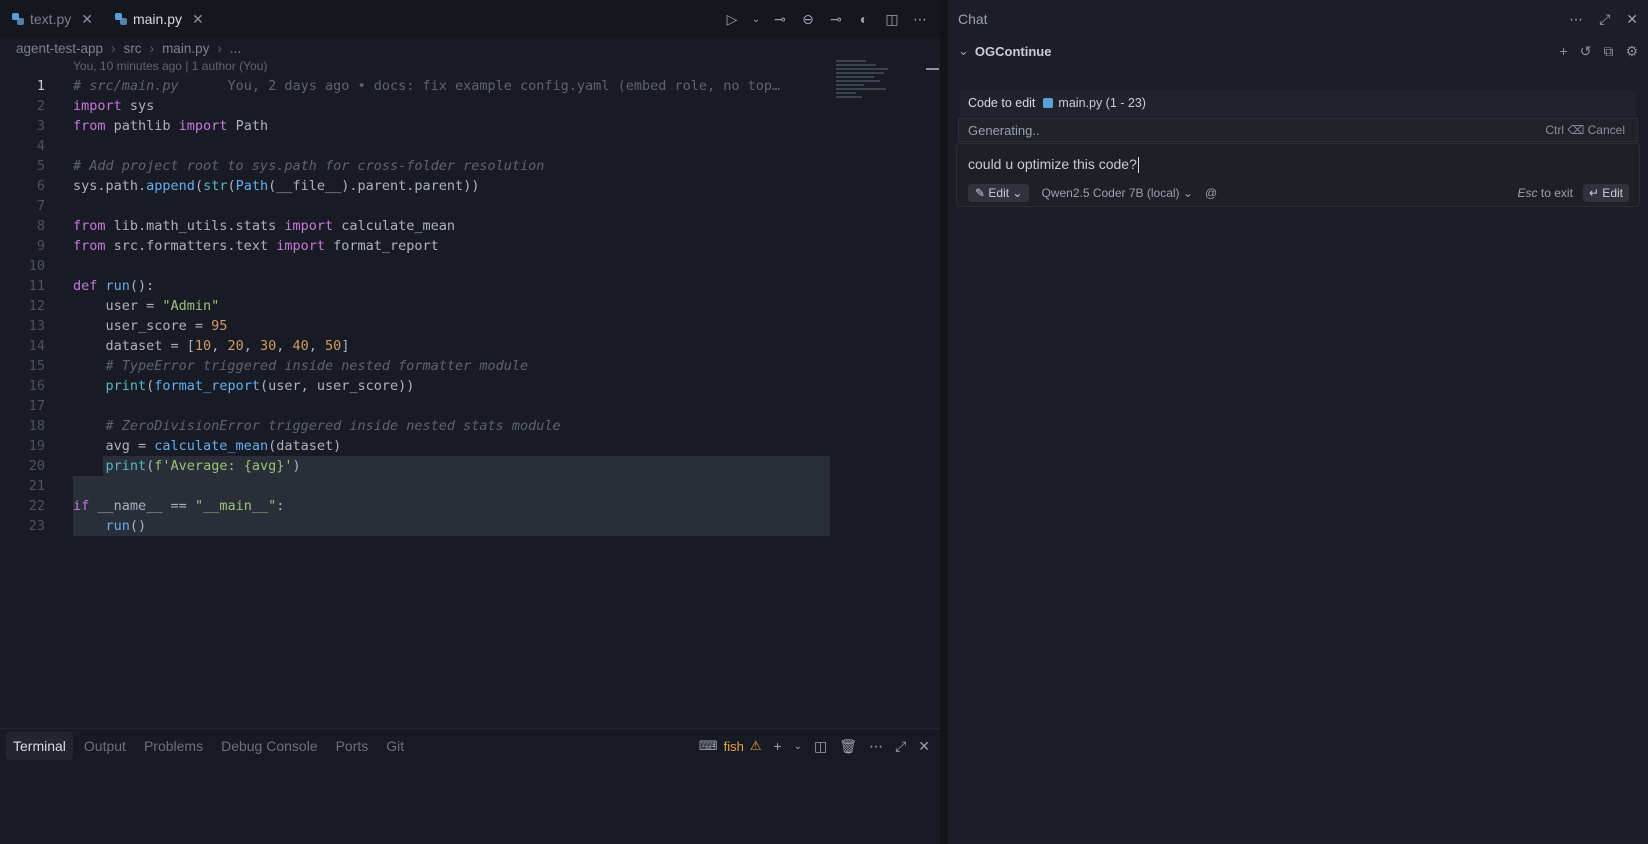 Image resolution: width=1648 pixels, height=844 pixels. Describe the element at coordinates (39, 746) in the screenshot. I see `tab-terminal: Terminal` at that location.